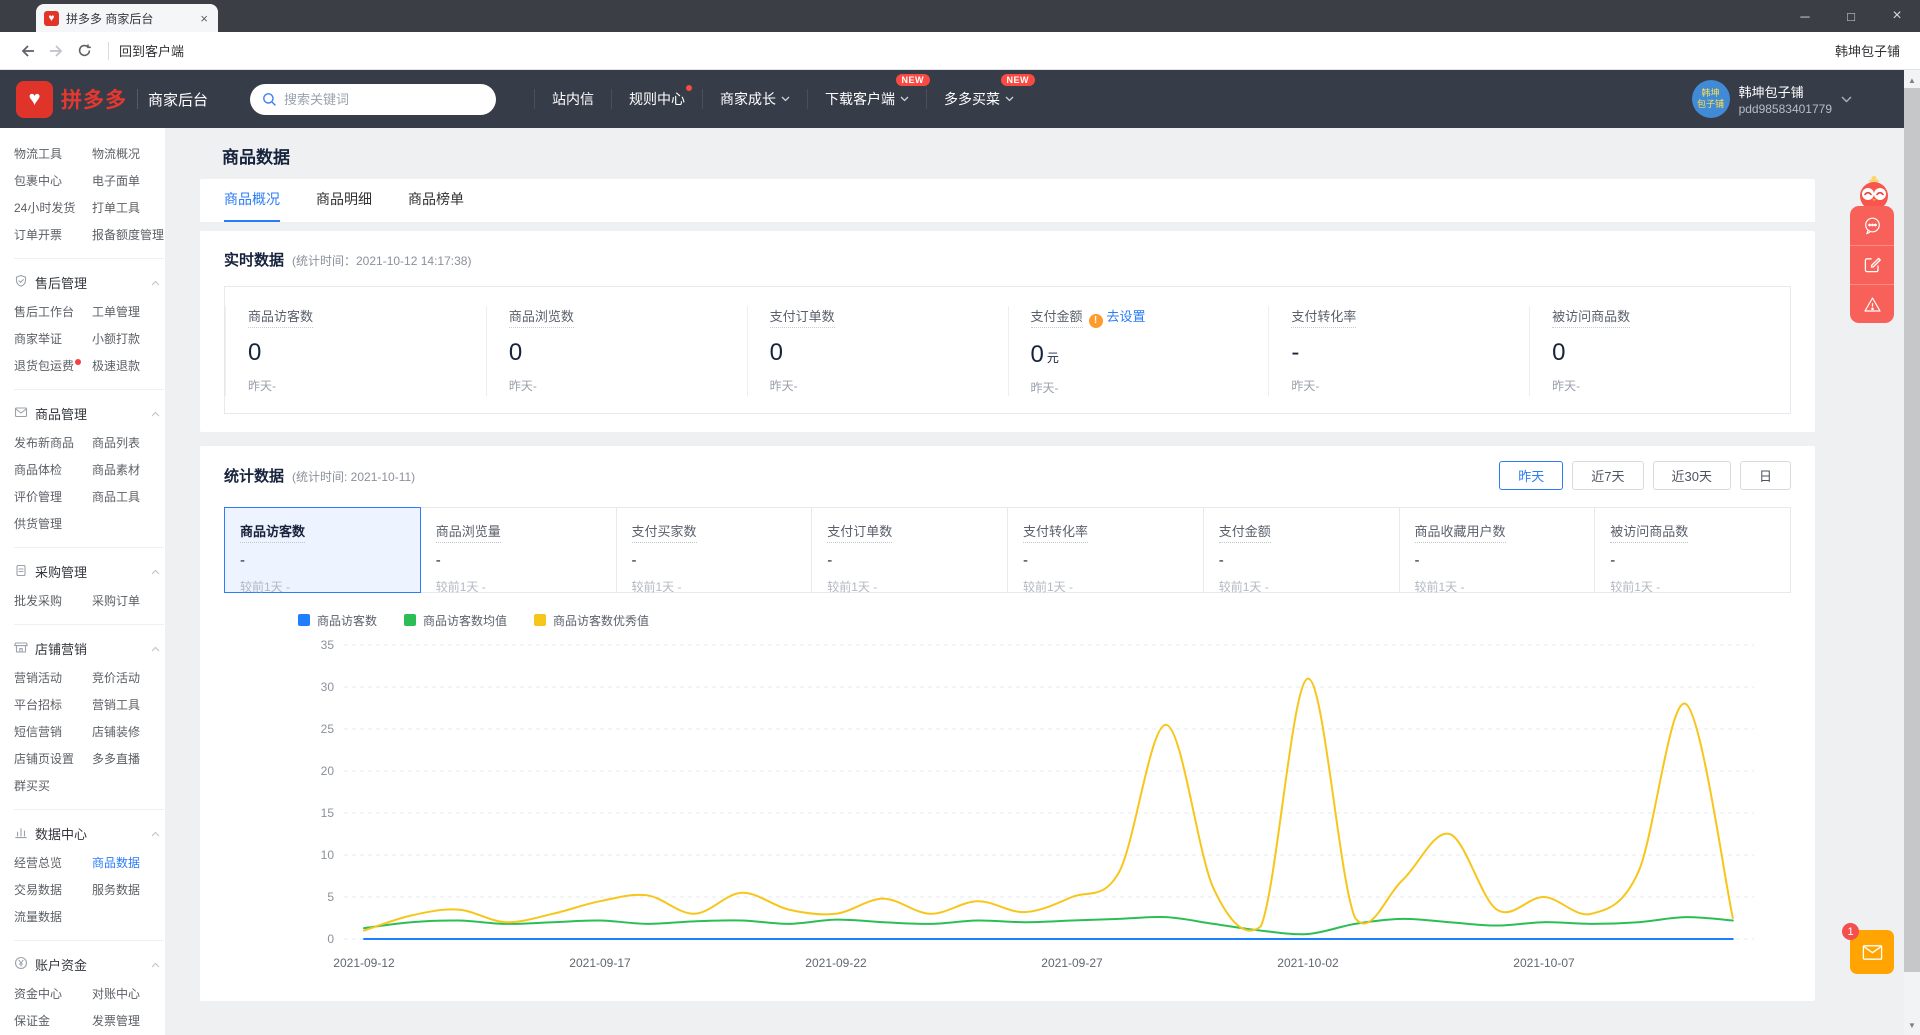 The width and height of the screenshot is (1920, 1035). I want to click on sidebar-link: 工单管理, so click(128, 312).